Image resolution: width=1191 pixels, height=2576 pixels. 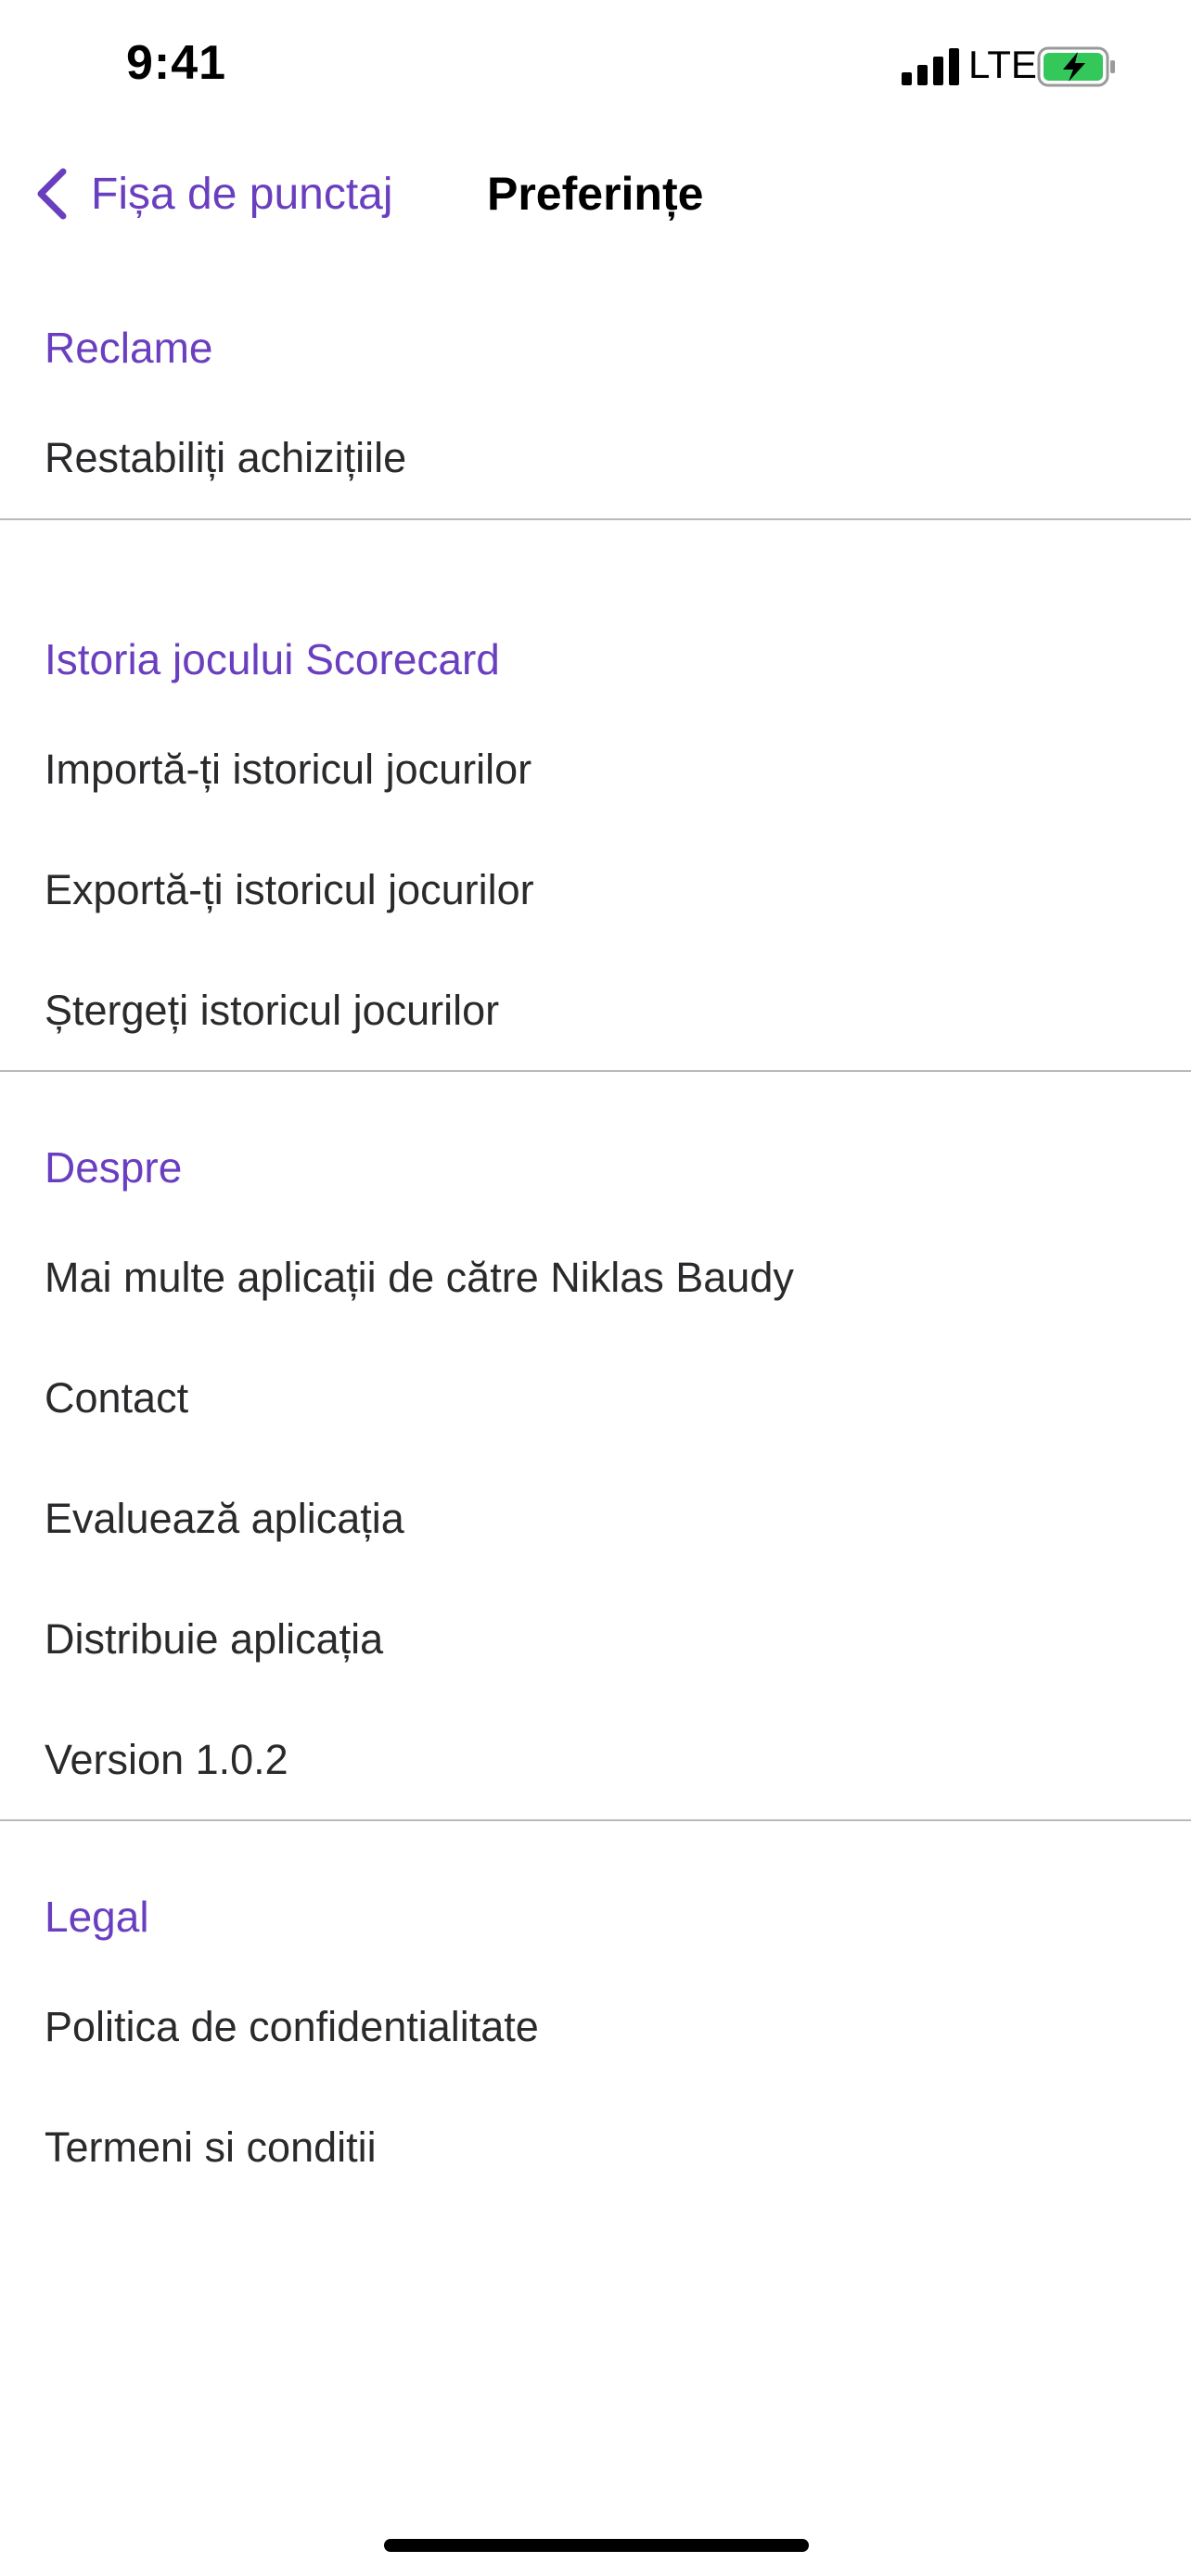 What do you see at coordinates (52, 194) in the screenshot?
I see `chevron-left-icon` at bounding box center [52, 194].